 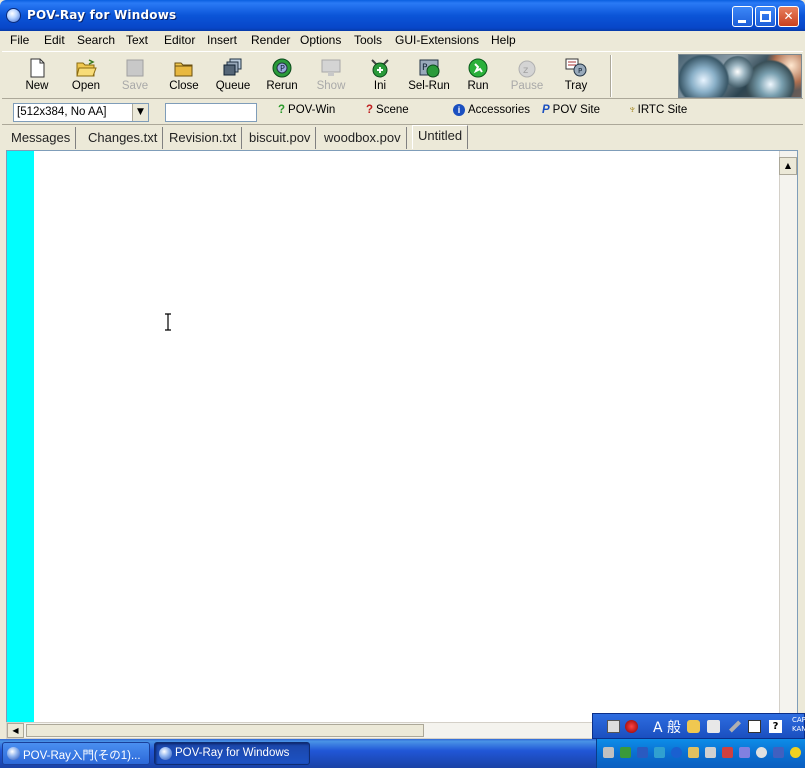 What do you see at coordinates (662, 110) in the screenshot?
I see `irtc-site-label: IRTC Site` at bounding box center [662, 110].